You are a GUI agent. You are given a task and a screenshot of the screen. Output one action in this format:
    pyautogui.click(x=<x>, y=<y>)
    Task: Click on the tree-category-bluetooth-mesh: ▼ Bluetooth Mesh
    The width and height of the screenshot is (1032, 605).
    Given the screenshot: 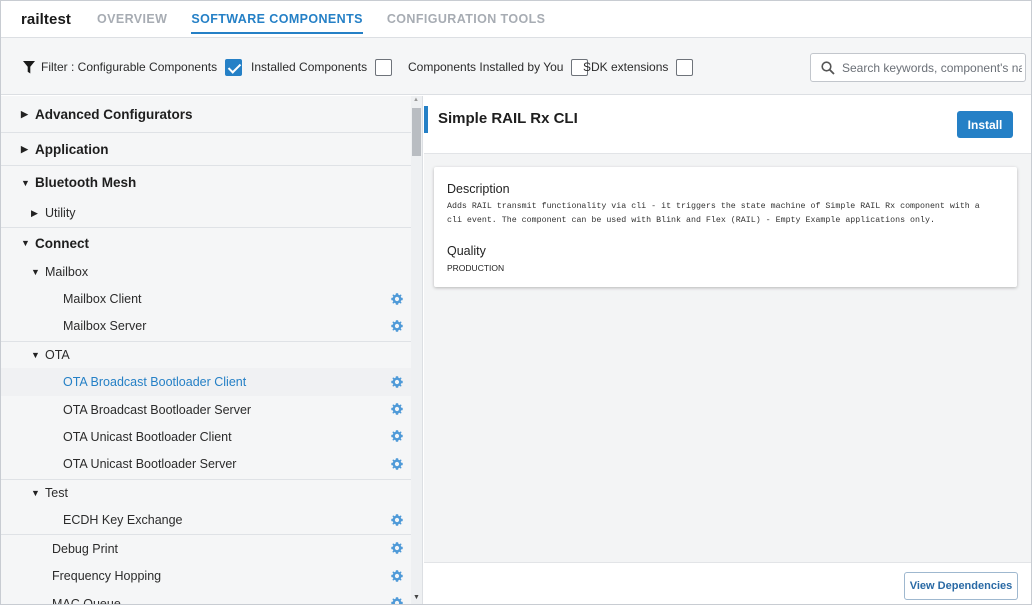 What is the action you would take?
    pyautogui.click(x=206, y=182)
    